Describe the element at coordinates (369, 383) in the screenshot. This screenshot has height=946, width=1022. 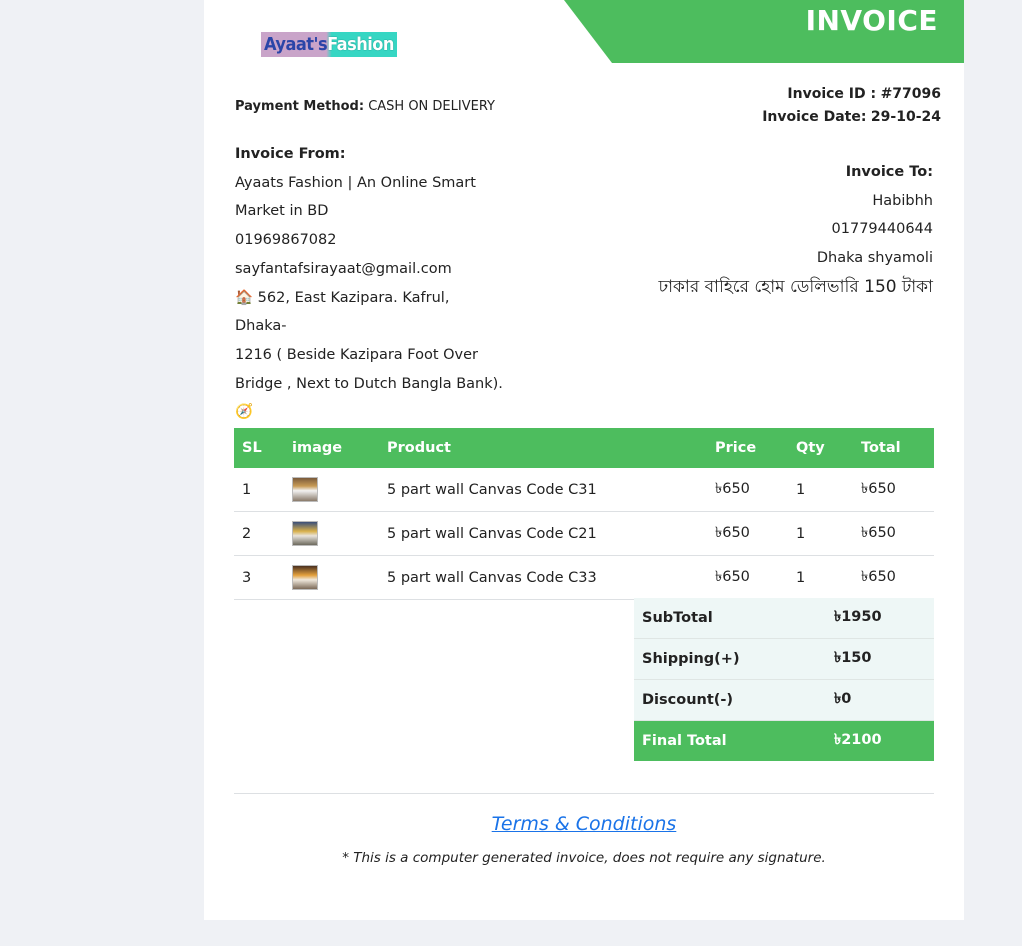
I see `from-address-line3: Bridge , Next to Dutch Bangla Bank).` at that location.